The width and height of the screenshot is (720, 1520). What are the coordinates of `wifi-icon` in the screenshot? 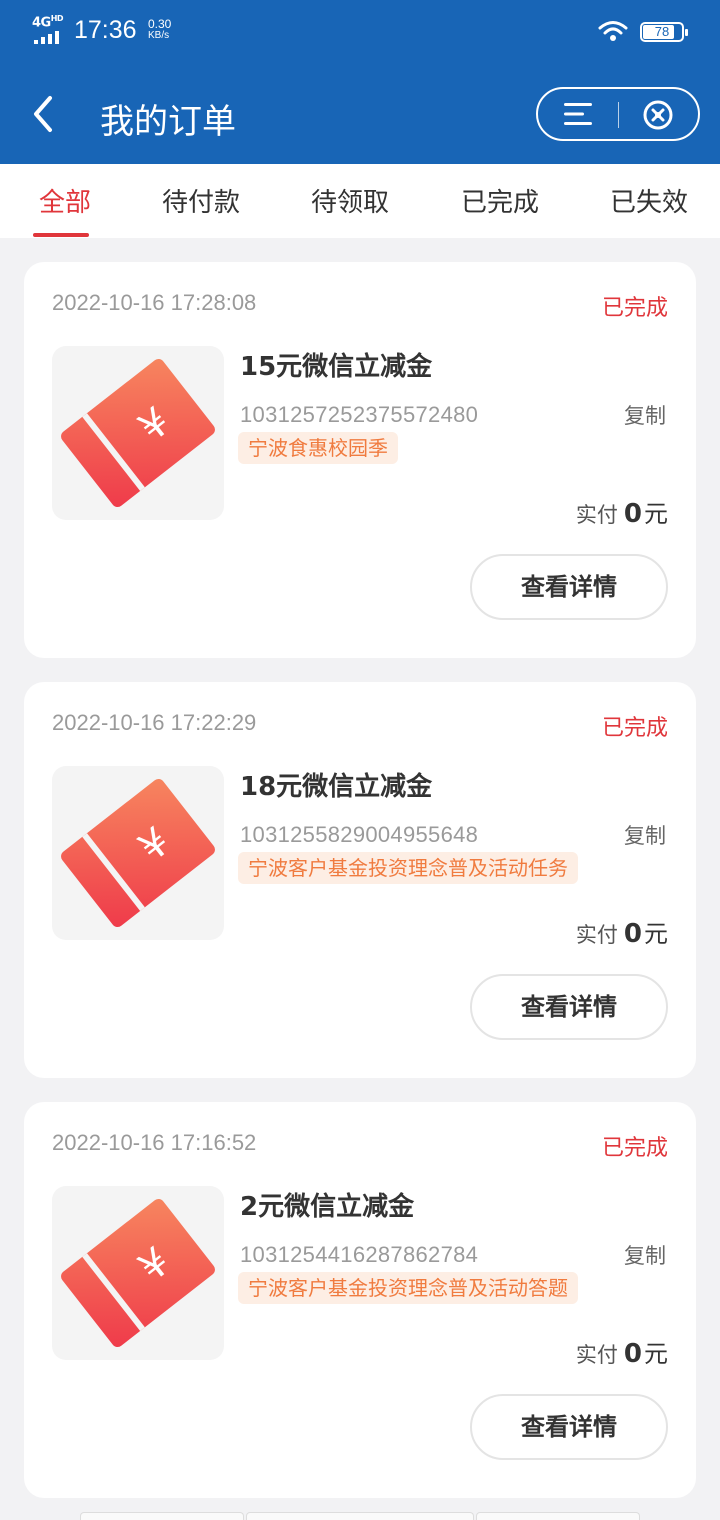 It's located at (613, 31).